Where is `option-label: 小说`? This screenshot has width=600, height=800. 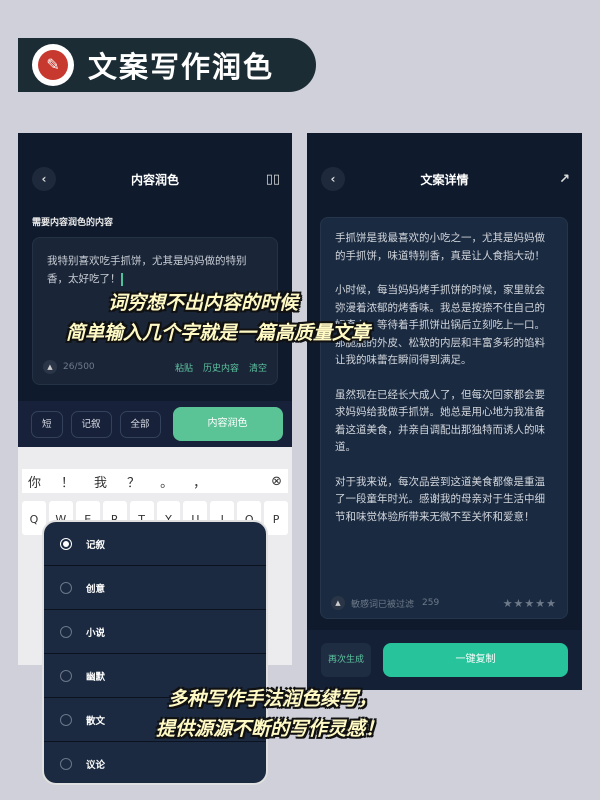
option-label: 小说 is located at coordinates (96, 633).